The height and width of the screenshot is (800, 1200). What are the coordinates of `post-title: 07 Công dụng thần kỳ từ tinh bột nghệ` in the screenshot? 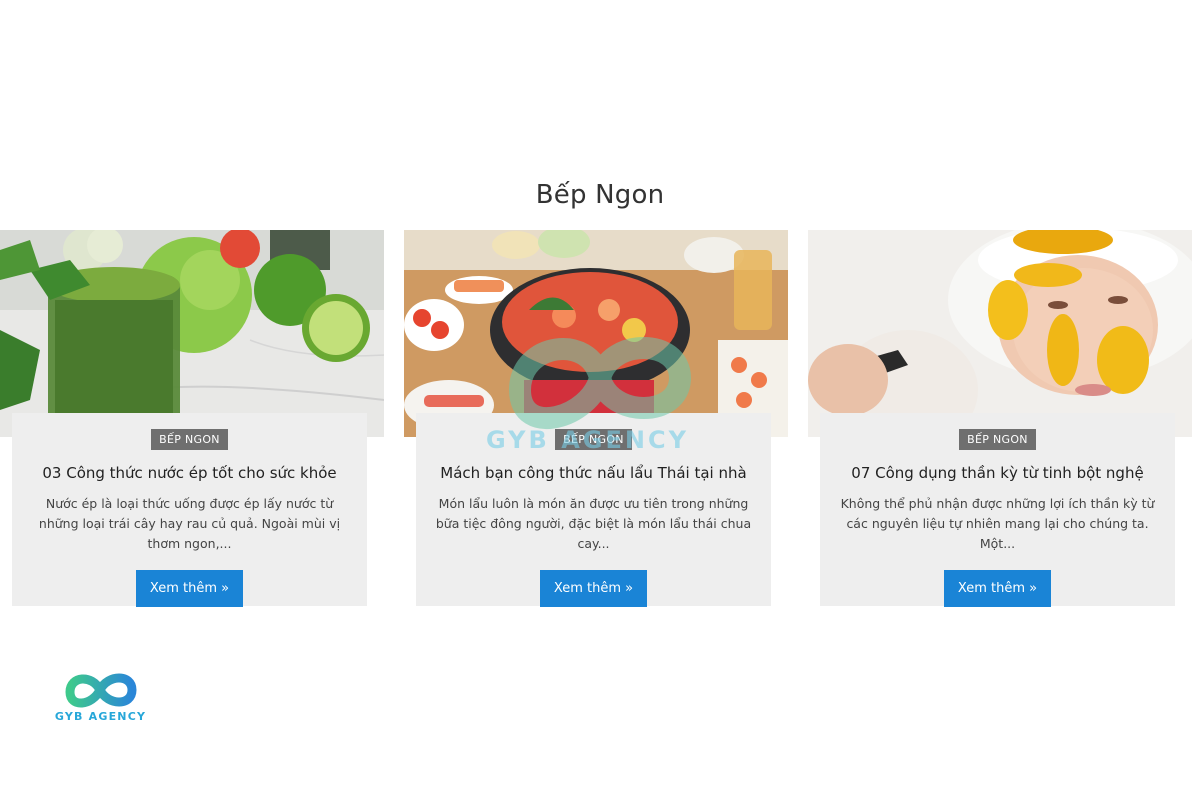 It's located at (997, 473).